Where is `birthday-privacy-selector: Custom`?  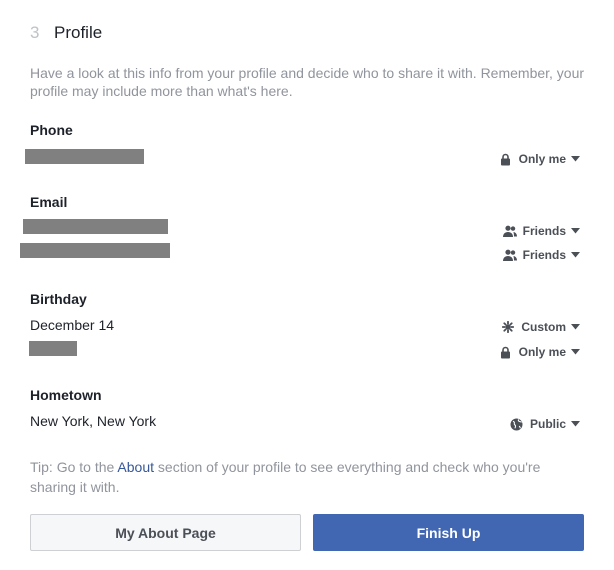
birthday-privacy-selector: Custom is located at coordinates (540, 327).